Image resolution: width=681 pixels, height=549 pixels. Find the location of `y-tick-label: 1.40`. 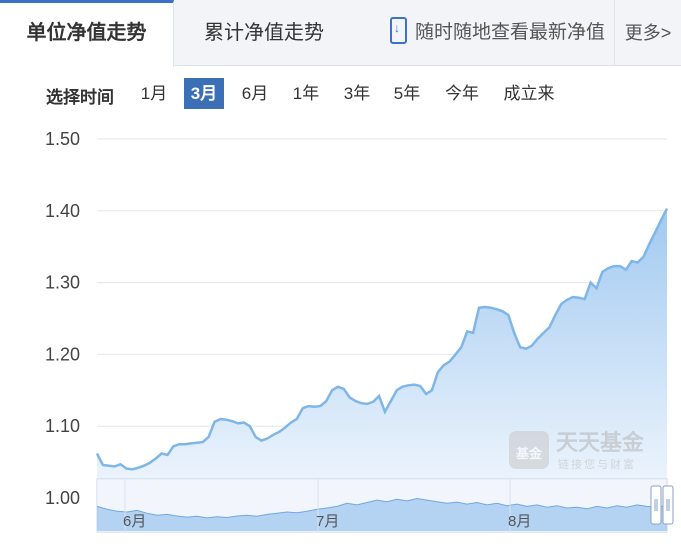

y-tick-label: 1.40 is located at coordinates (62, 211).